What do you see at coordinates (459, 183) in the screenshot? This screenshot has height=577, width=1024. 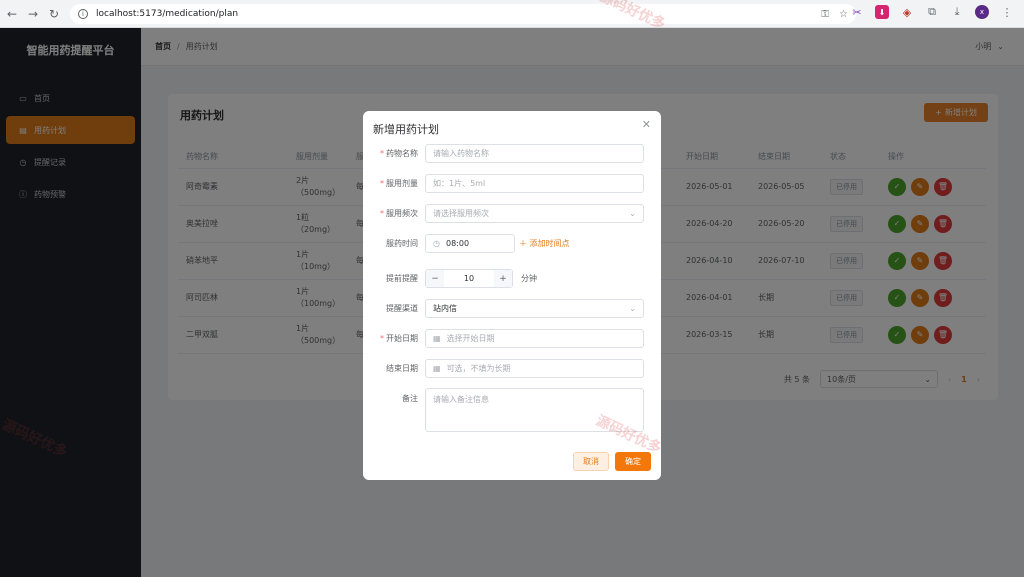 I see `placeholder: 如：1片、5ml` at bounding box center [459, 183].